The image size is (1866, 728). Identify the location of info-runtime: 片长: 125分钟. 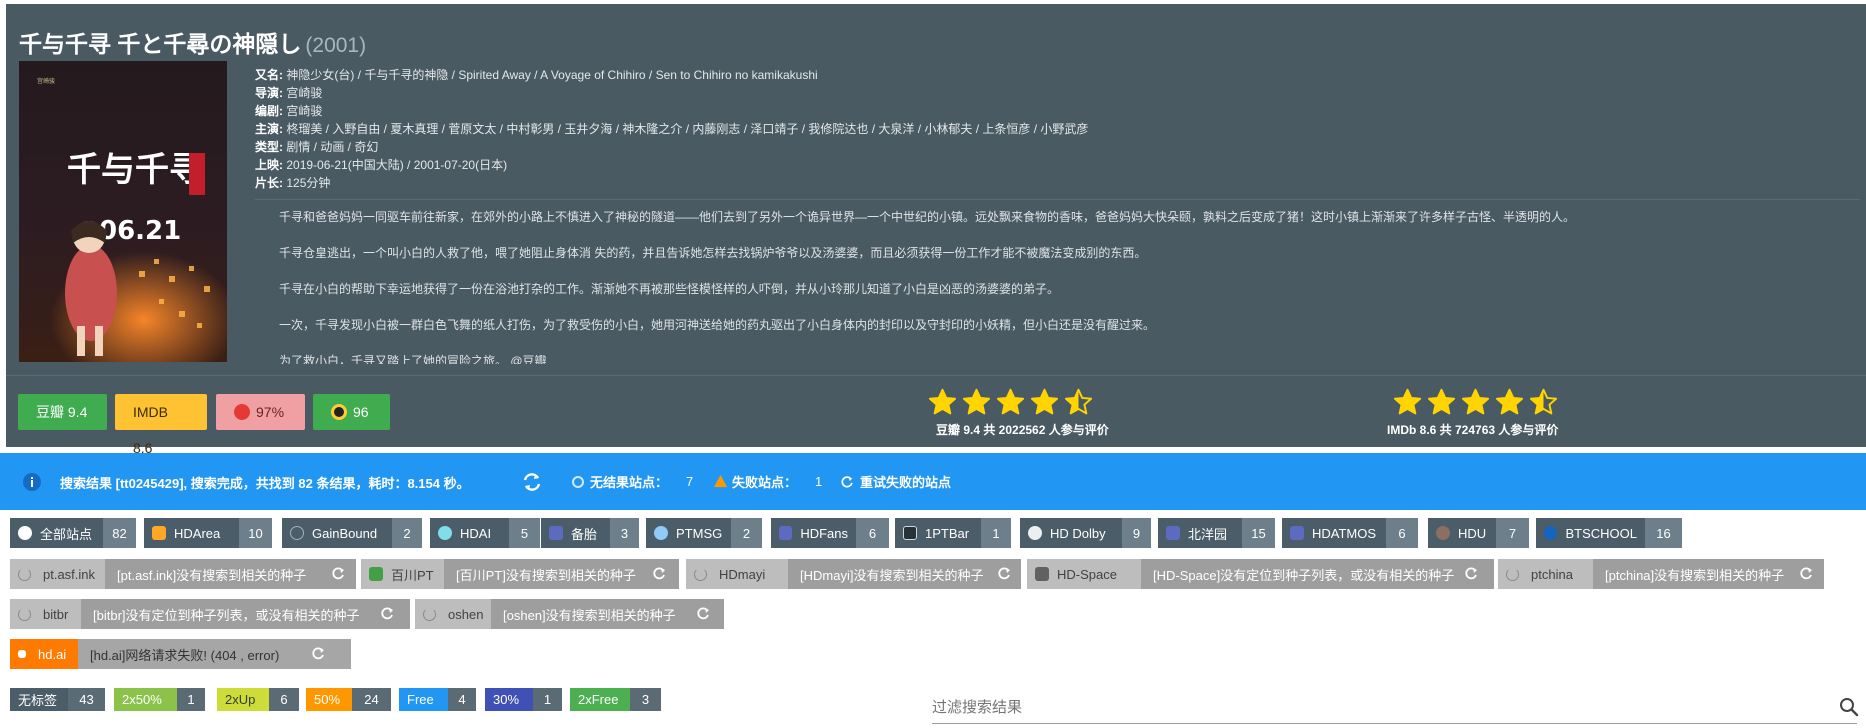
(293, 183).